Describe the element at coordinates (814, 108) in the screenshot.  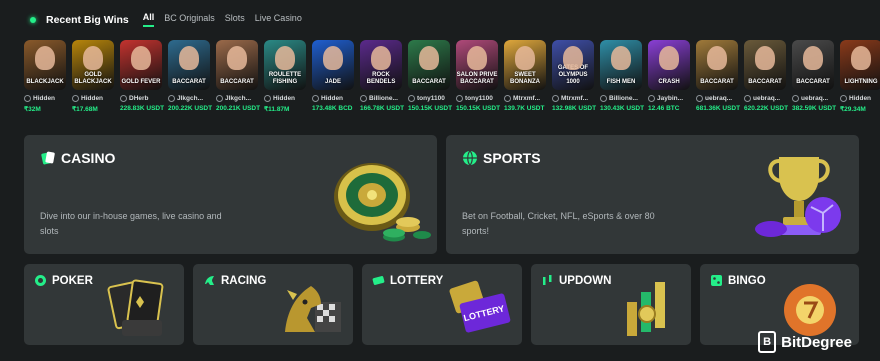
I see `win-amount: 382.59K USDT` at that location.